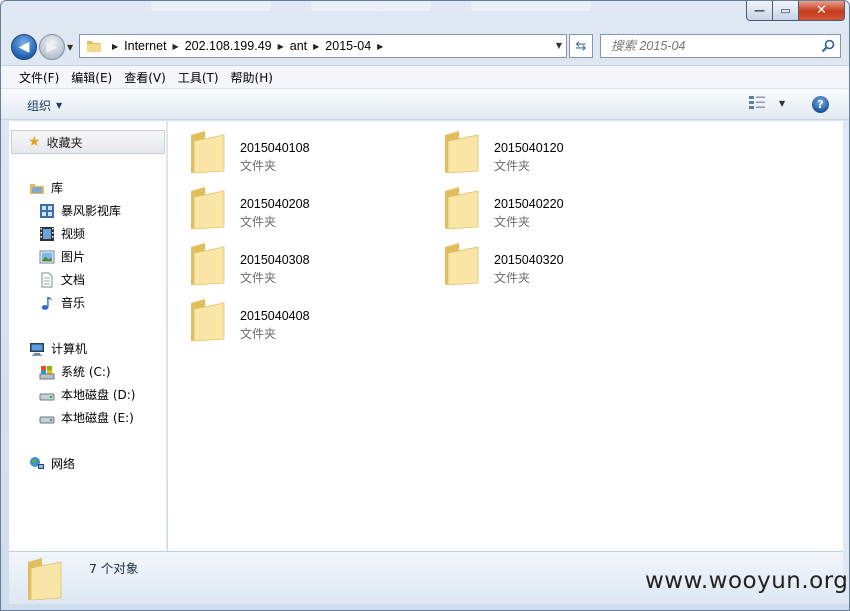 The width and height of the screenshot is (850, 611). I want to click on forward-button: ▶, so click(52, 47).